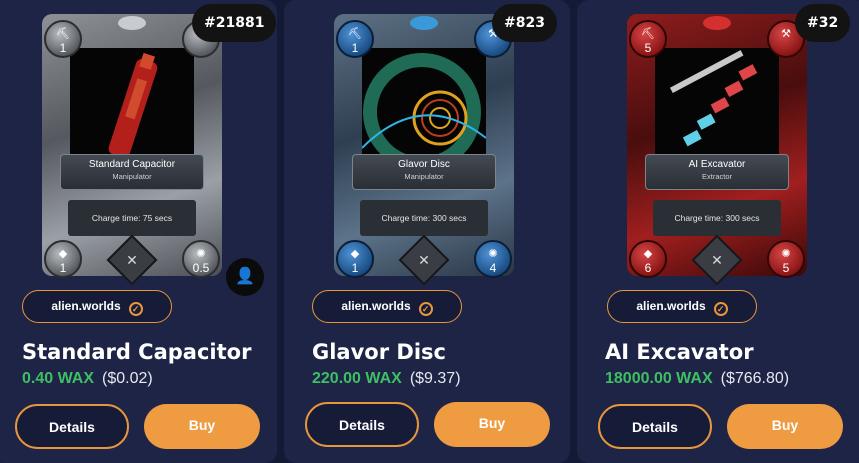  What do you see at coordinates (379, 352) in the screenshot?
I see `nft-title: Glavor Disc` at bounding box center [379, 352].